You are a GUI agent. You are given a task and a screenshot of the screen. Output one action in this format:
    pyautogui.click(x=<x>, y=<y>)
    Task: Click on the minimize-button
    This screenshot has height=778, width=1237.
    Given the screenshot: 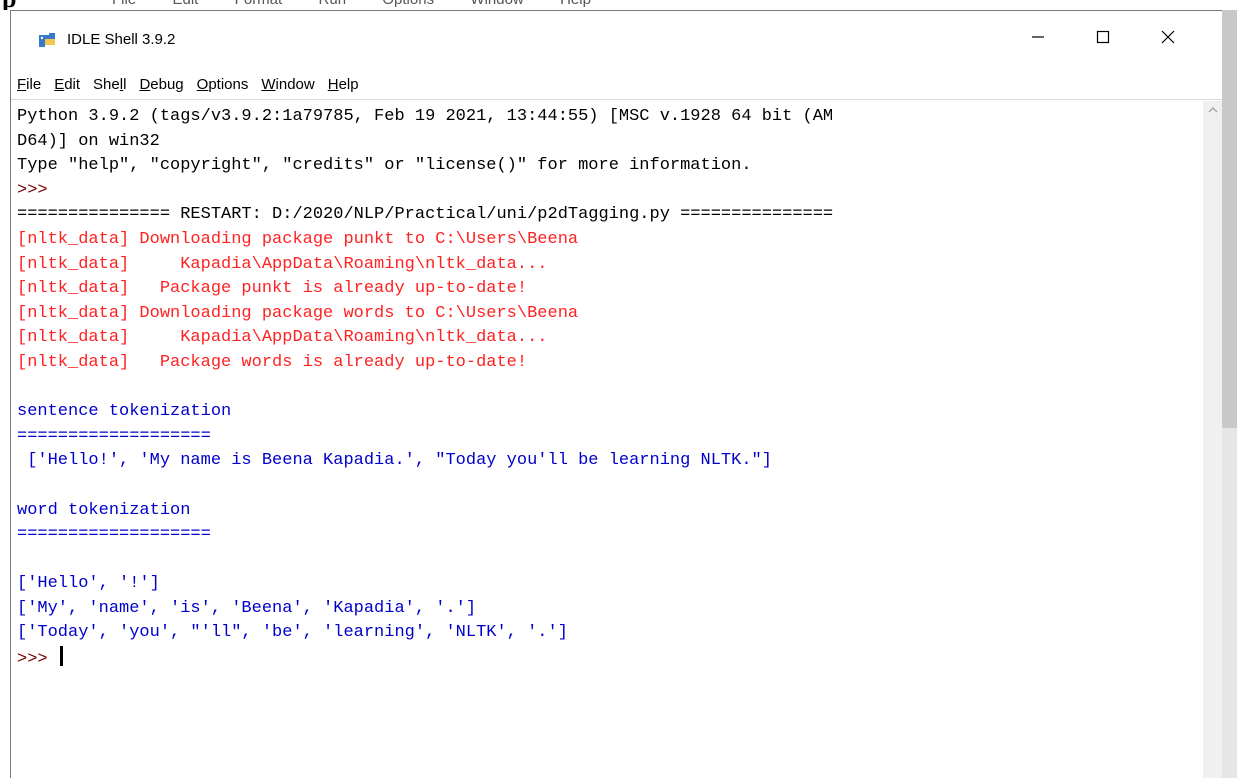 What is the action you would take?
    pyautogui.click(x=1038, y=39)
    